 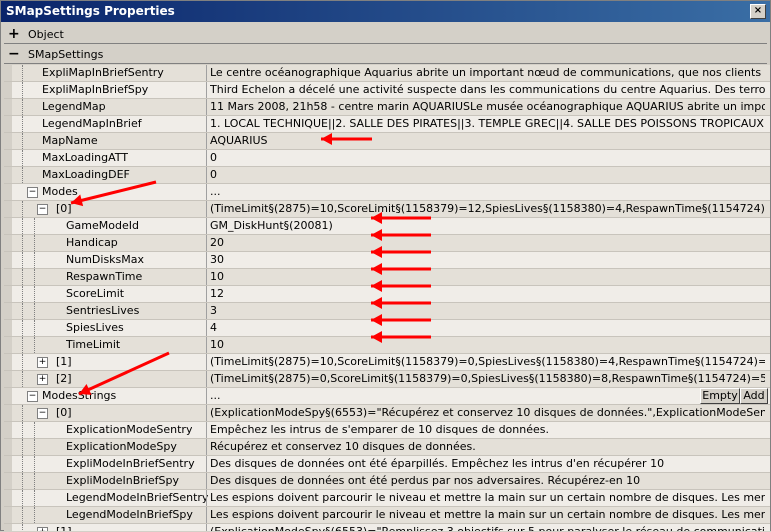 I want to click on property-row: ScoreLimit 12, so click(x=387, y=294).